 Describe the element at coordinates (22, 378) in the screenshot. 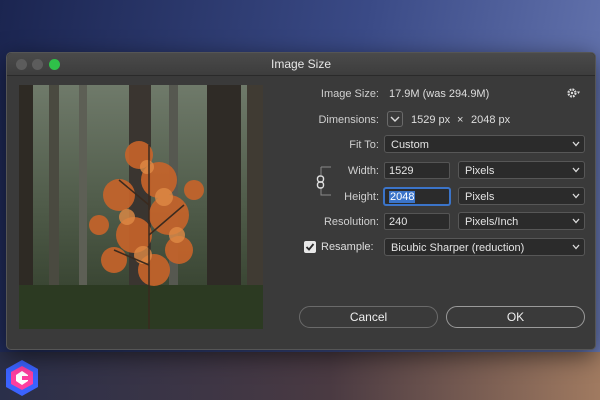

I see `app-logo-icon` at that location.